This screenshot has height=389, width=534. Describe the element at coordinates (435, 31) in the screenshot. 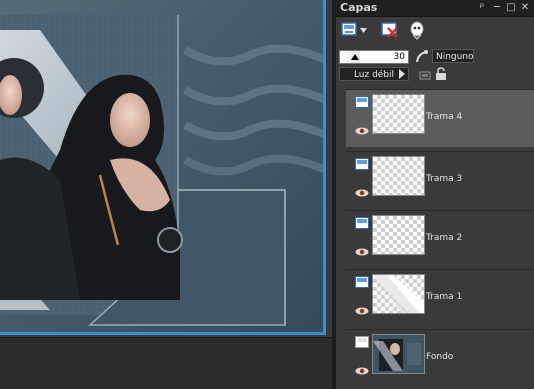

I see `layers-toolbar` at that location.